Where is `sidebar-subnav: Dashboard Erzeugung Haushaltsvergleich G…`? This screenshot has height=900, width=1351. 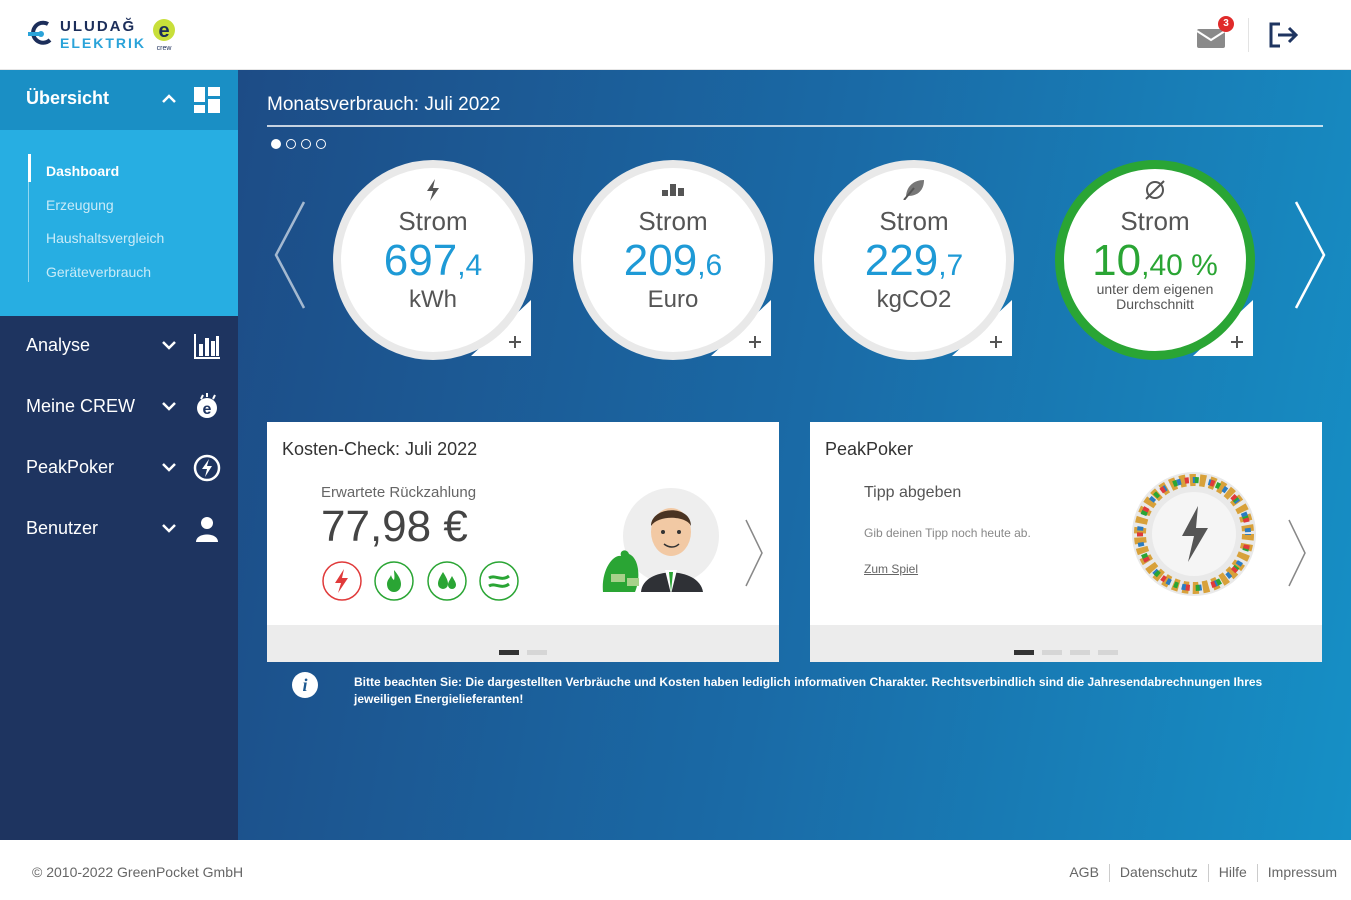 sidebar-subnav: Dashboard Erzeugung Haushaltsvergleich G… is located at coordinates (119, 223).